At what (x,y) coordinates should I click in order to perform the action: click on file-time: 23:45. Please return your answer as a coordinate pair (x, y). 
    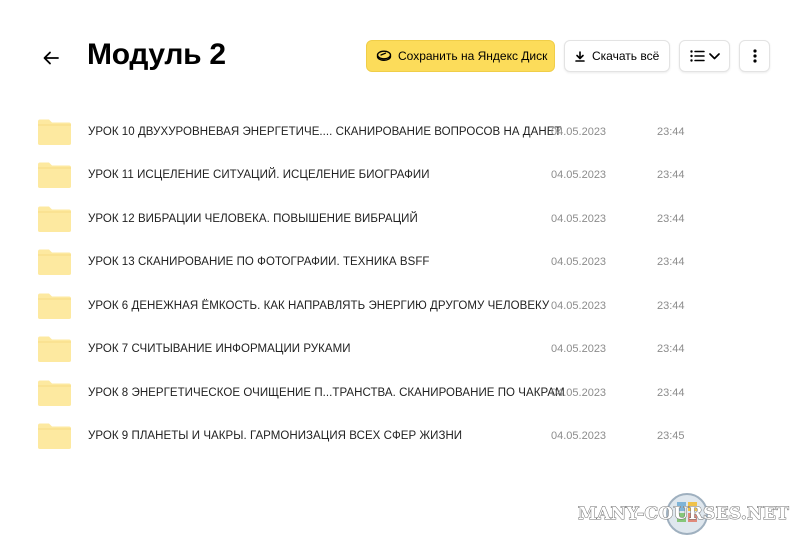
    Looking at the image, I should click on (671, 436).